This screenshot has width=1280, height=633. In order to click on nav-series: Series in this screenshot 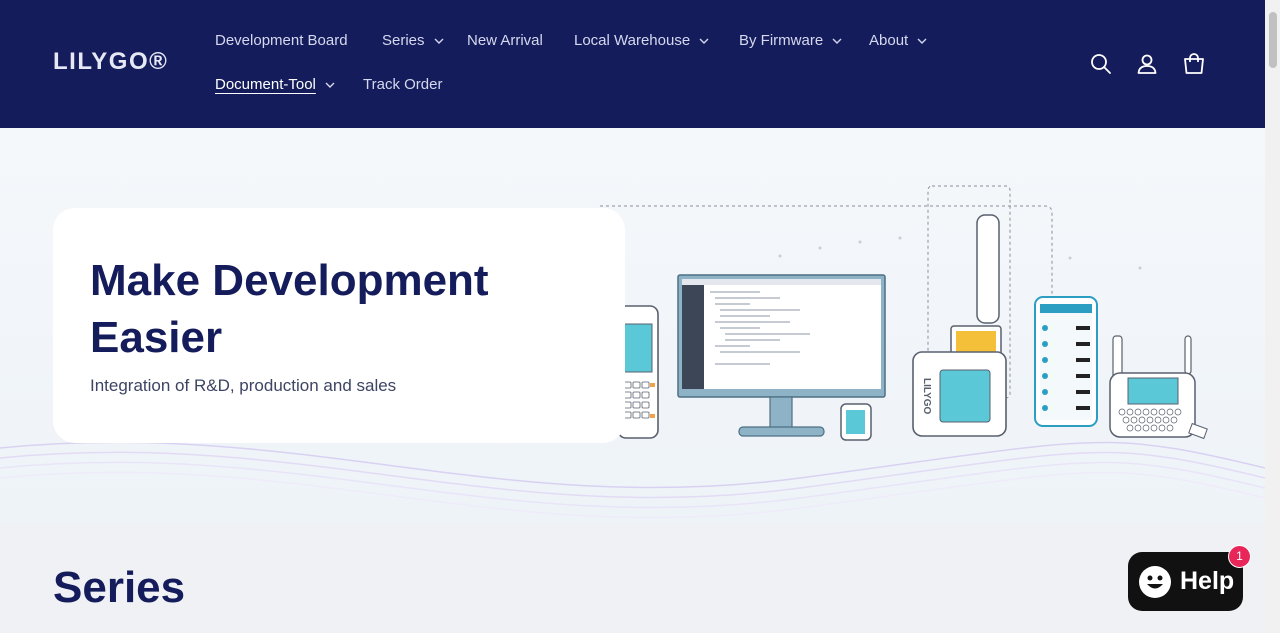, I will do `click(413, 41)`.